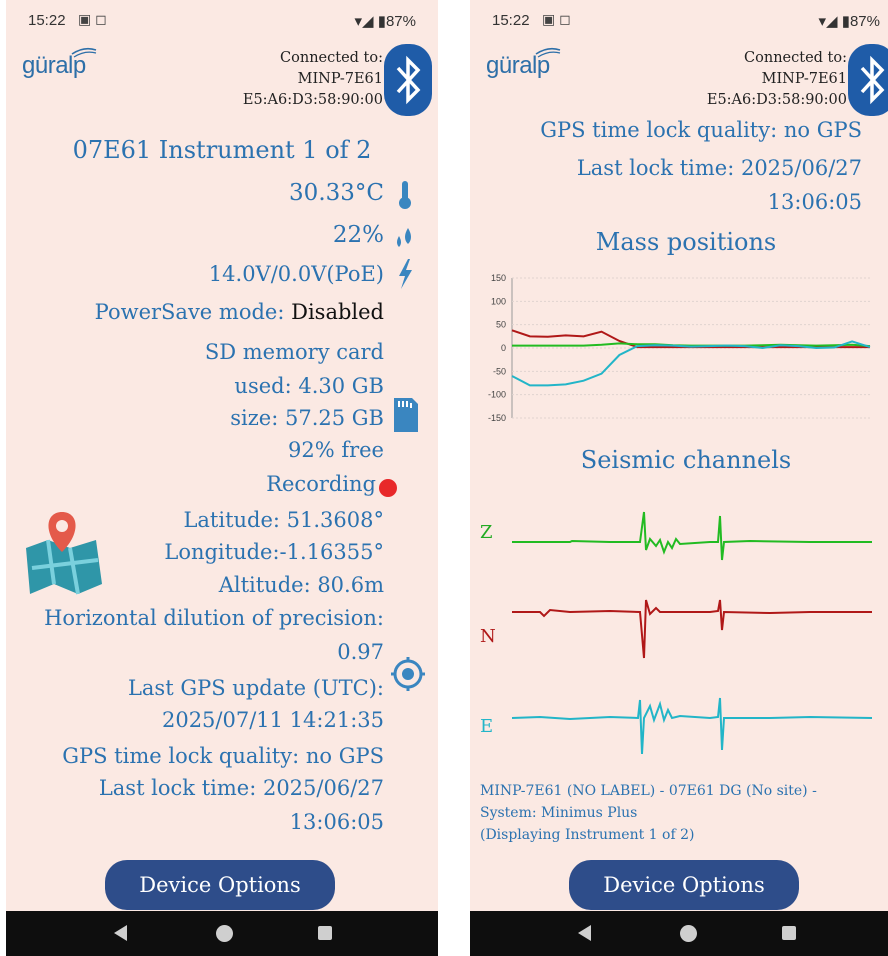 This screenshot has width=888, height=956. What do you see at coordinates (503, 348) in the screenshot?
I see `y-tick-label: 0` at bounding box center [503, 348].